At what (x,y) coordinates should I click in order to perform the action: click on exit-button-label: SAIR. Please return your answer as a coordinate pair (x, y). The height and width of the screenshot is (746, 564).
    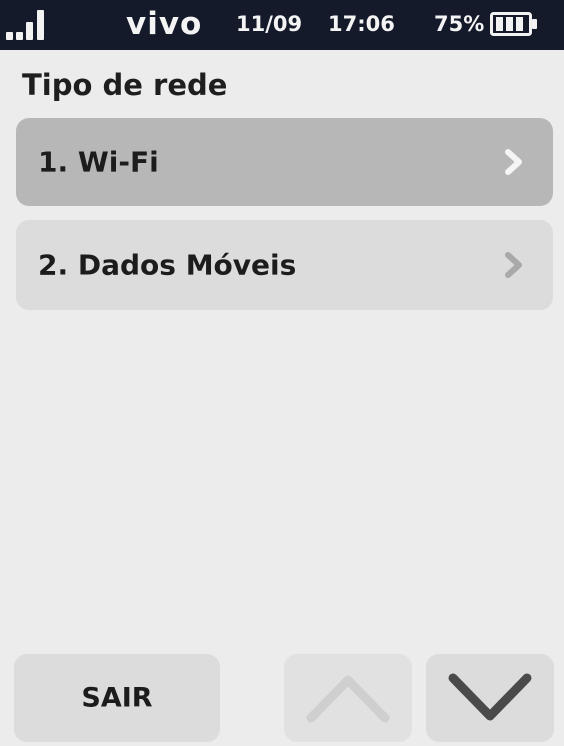
    Looking at the image, I should click on (117, 698).